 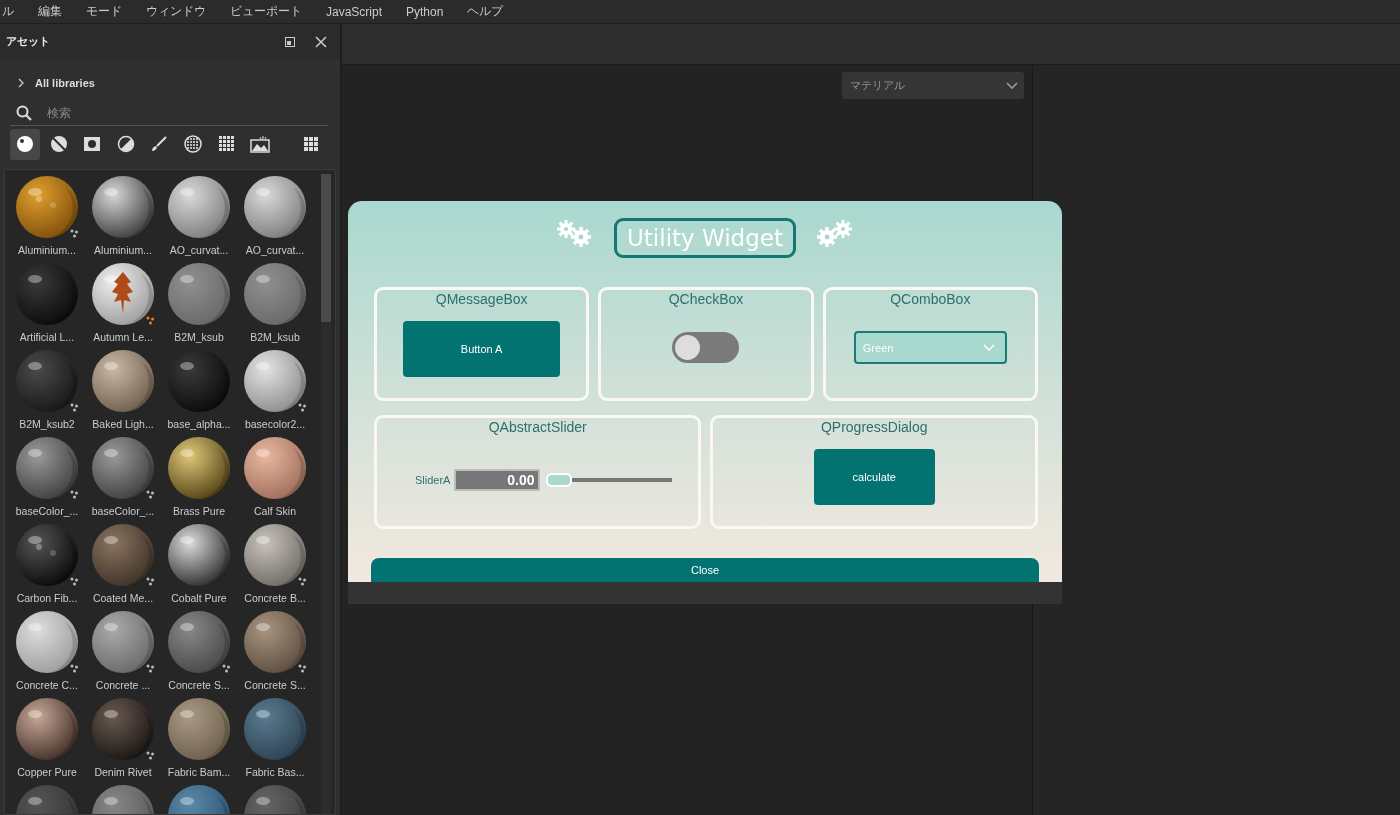 I want to click on material-label: Denim Rivet, so click(x=123, y=772).